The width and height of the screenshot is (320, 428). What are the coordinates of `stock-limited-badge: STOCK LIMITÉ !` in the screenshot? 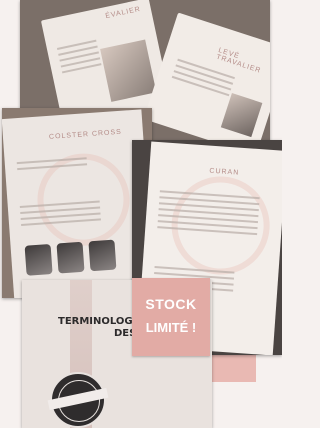 It's located at (171, 317).